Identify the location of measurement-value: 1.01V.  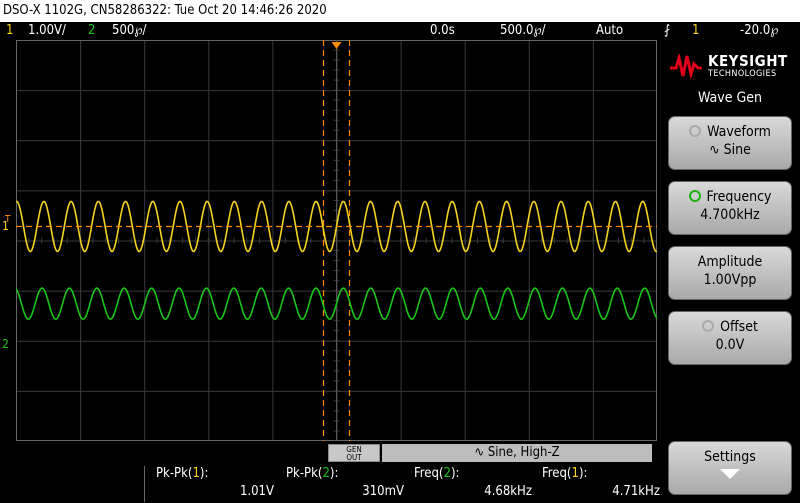
(256, 491).